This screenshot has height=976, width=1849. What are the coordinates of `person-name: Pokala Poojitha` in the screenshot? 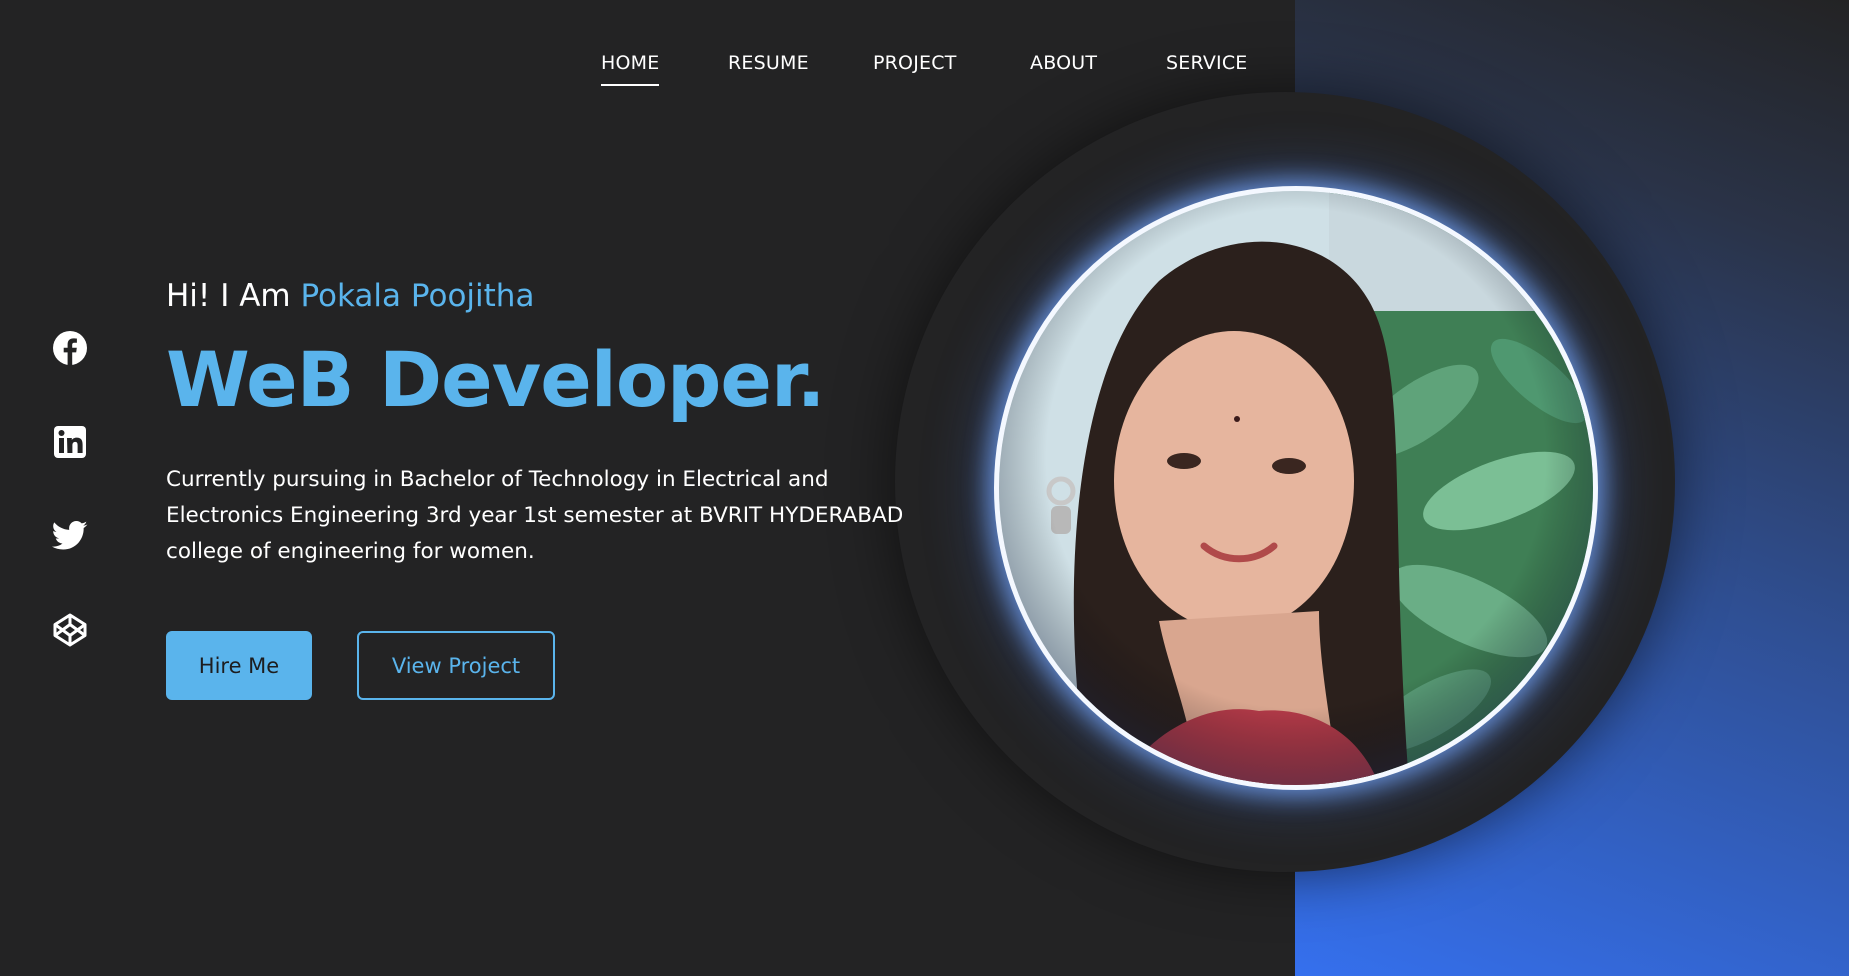 It's located at (417, 296).